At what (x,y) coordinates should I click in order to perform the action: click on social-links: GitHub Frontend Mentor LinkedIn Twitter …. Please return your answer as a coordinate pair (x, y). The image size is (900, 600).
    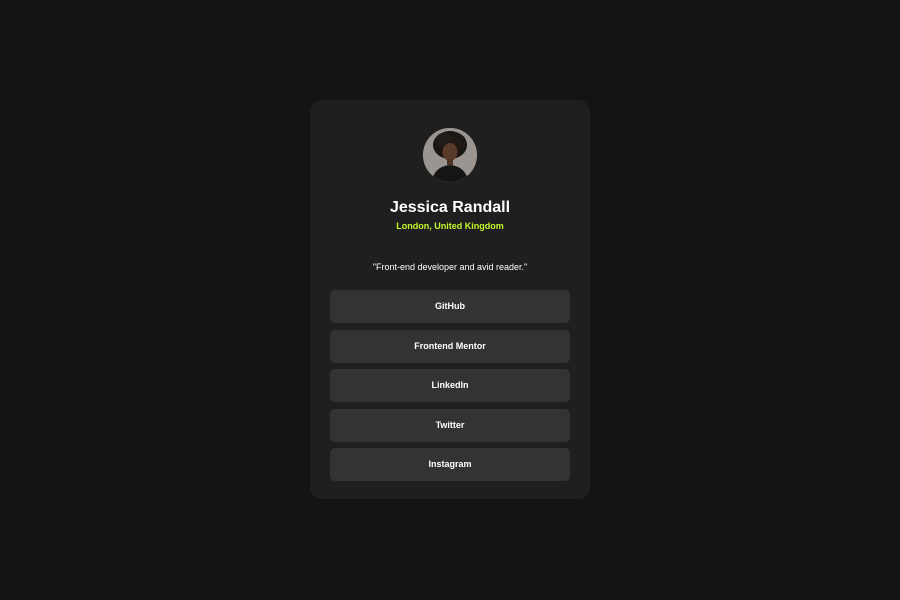
    Looking at the image, I should click on (450, 389).